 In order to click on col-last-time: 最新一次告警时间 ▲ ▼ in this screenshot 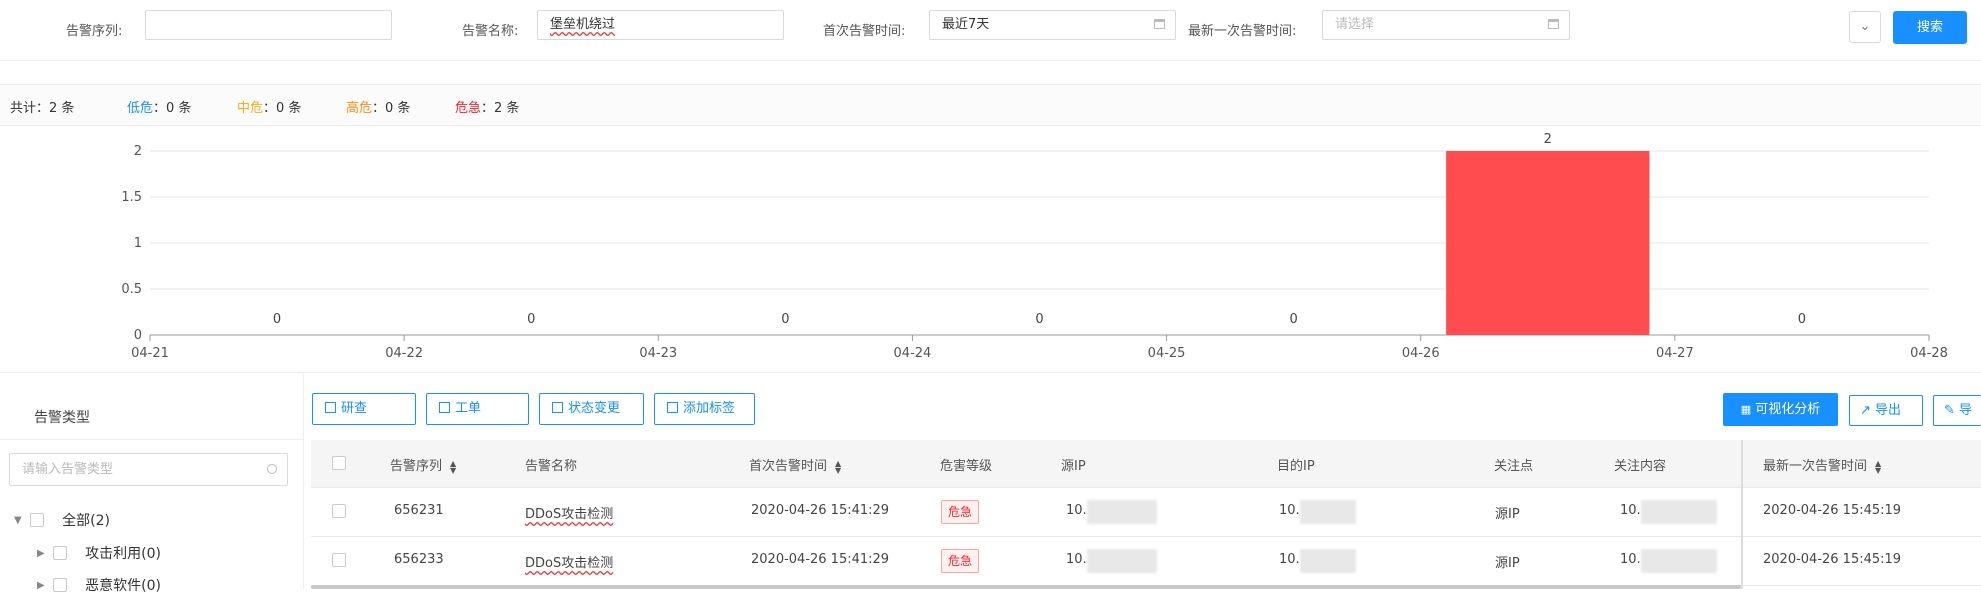, I will do `click(1822, 464)`.